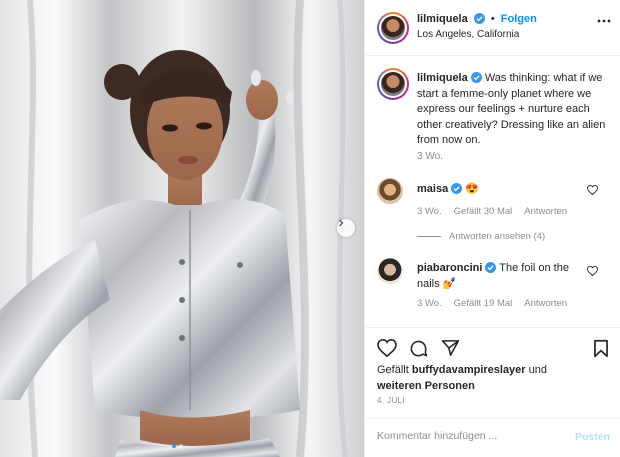  What do you see at coordinates (174, 446) in the screenshot?
I see `carousel-dot-active` at bounding box center [174, 446].